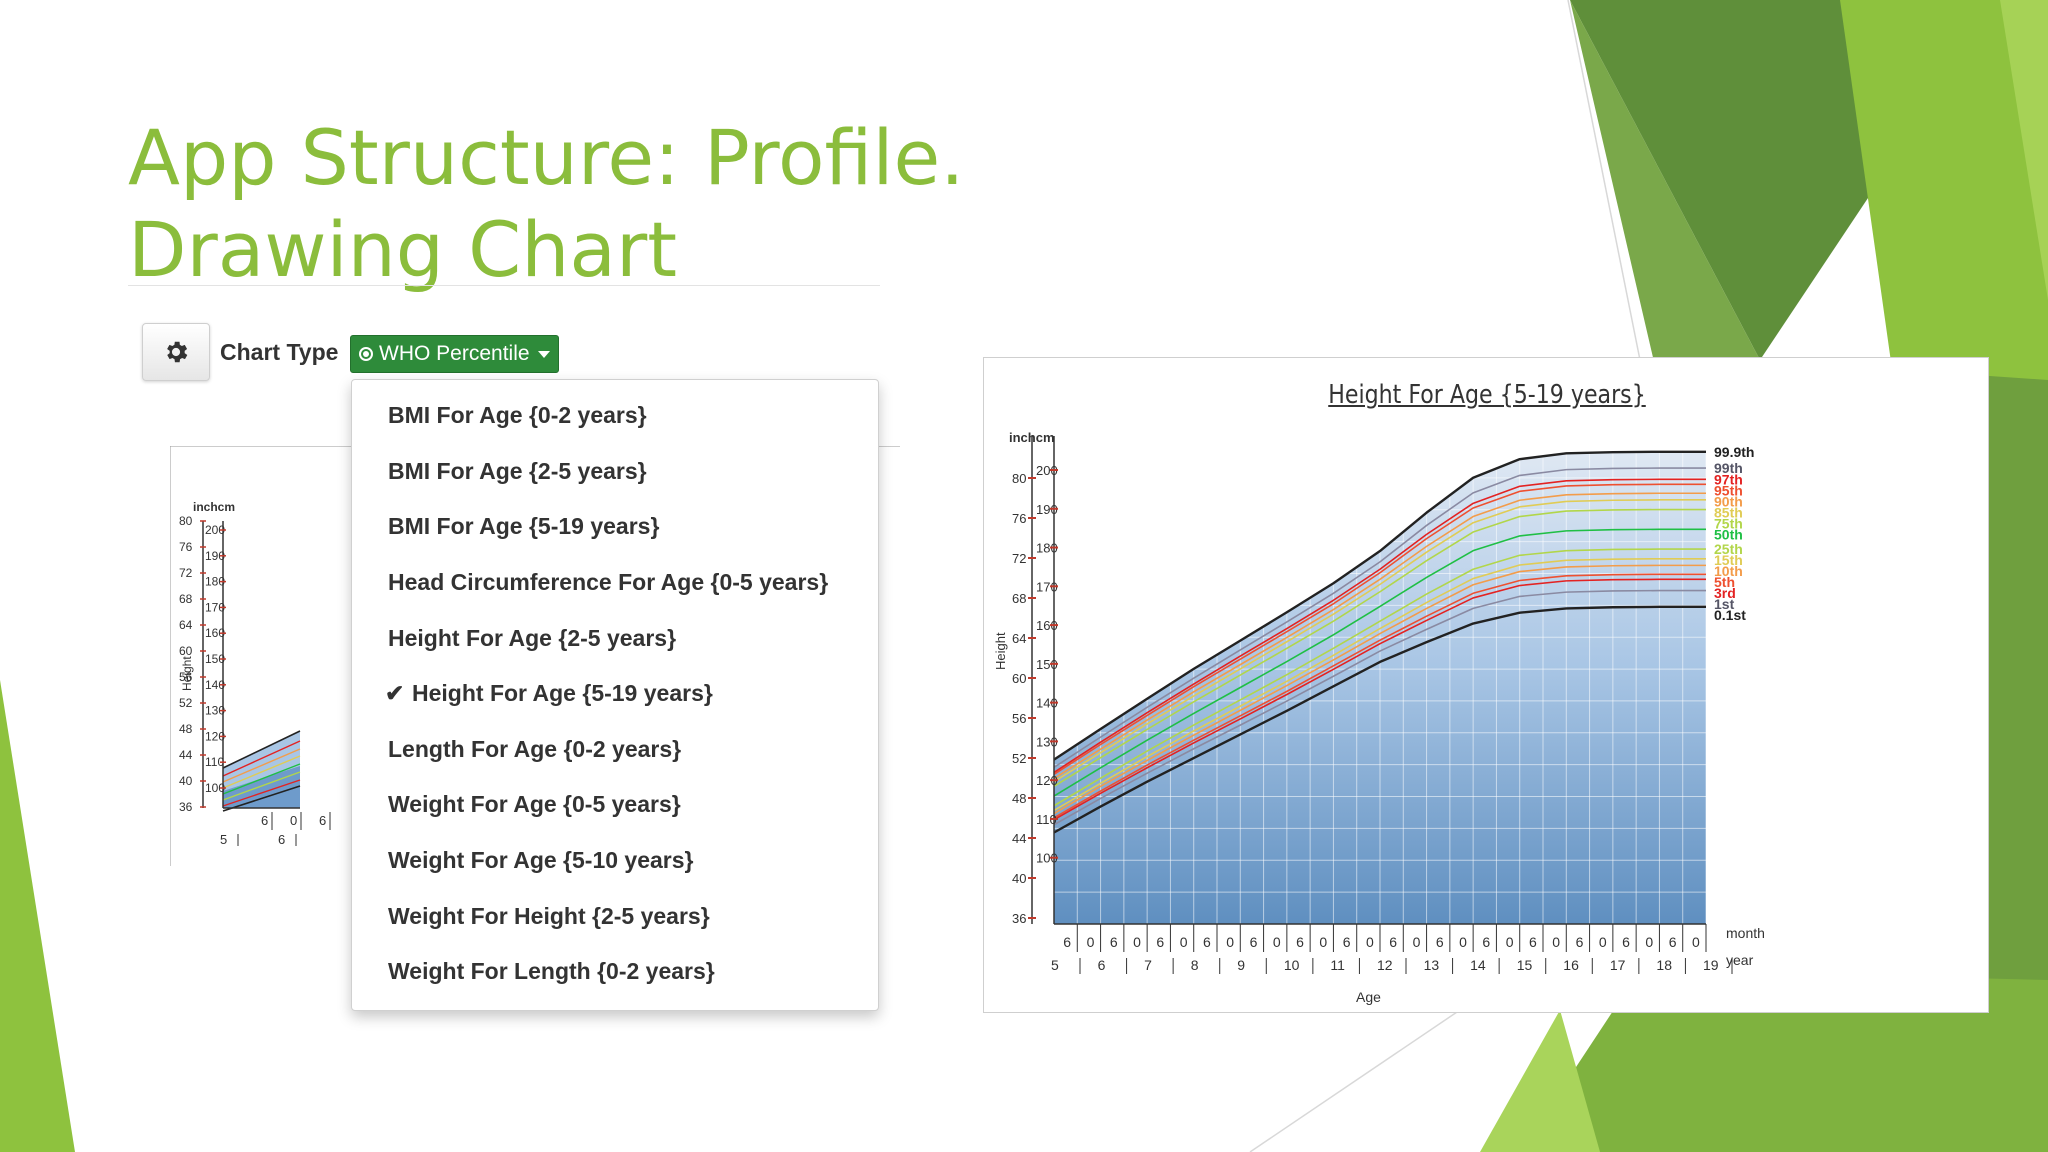  Describe the element at coordinates (546, 157) in the screenshot. I see `slide-title-line-1: App Structure: Profile.` at that location.